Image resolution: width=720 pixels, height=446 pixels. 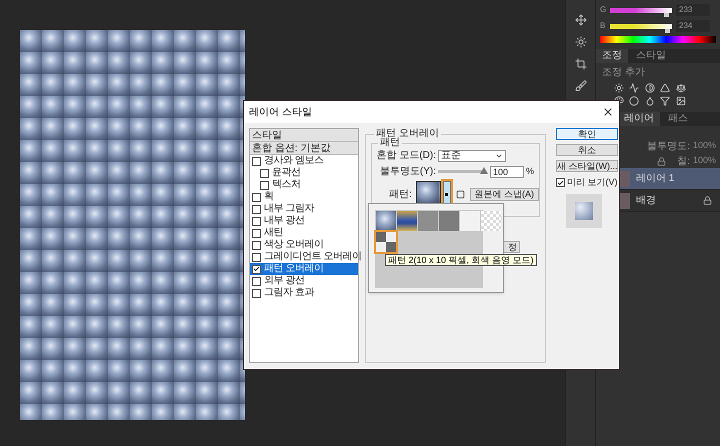 I want to click on new-preset-icon, so click(x=460, y=194).